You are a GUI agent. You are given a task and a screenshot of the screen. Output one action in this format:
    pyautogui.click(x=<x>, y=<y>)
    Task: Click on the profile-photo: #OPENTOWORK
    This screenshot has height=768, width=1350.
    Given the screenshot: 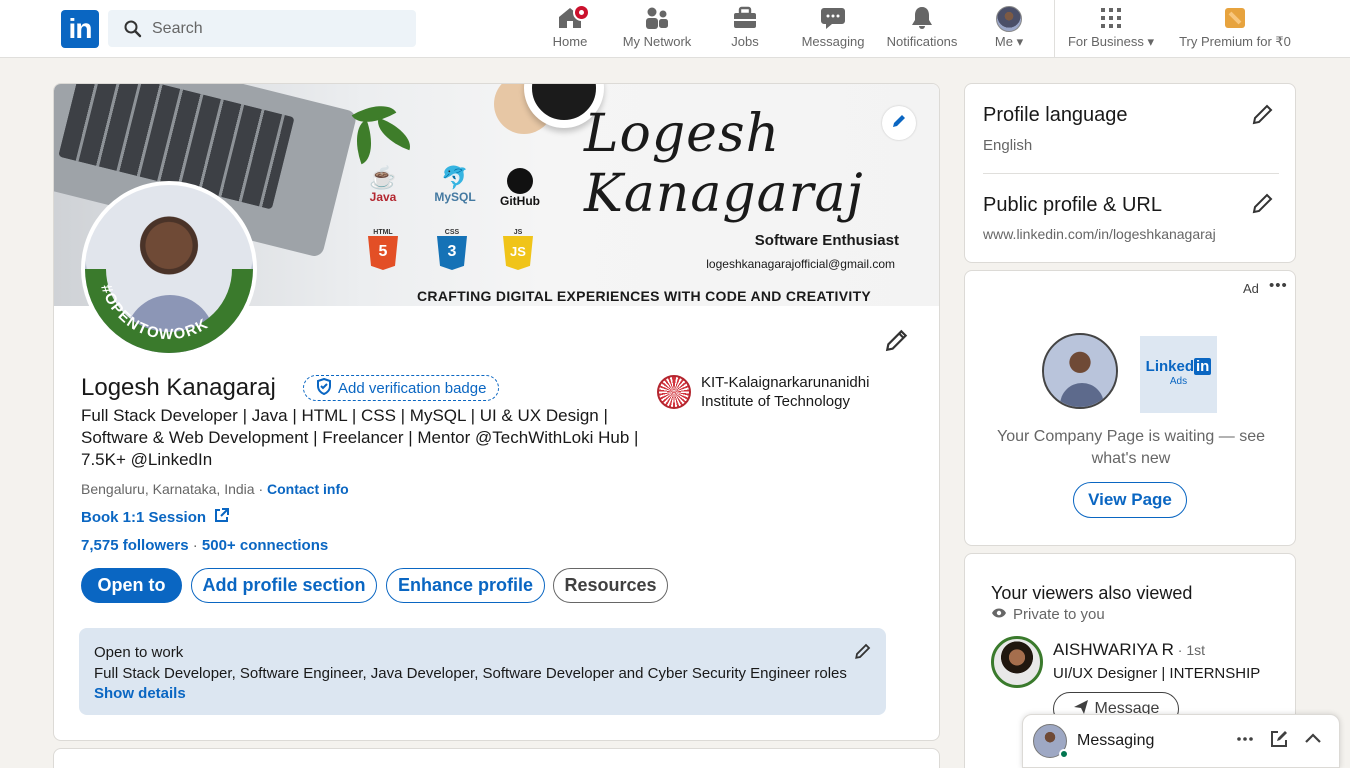 What is the action you would take?
    pyautogui.click(x=169, y=269)
    